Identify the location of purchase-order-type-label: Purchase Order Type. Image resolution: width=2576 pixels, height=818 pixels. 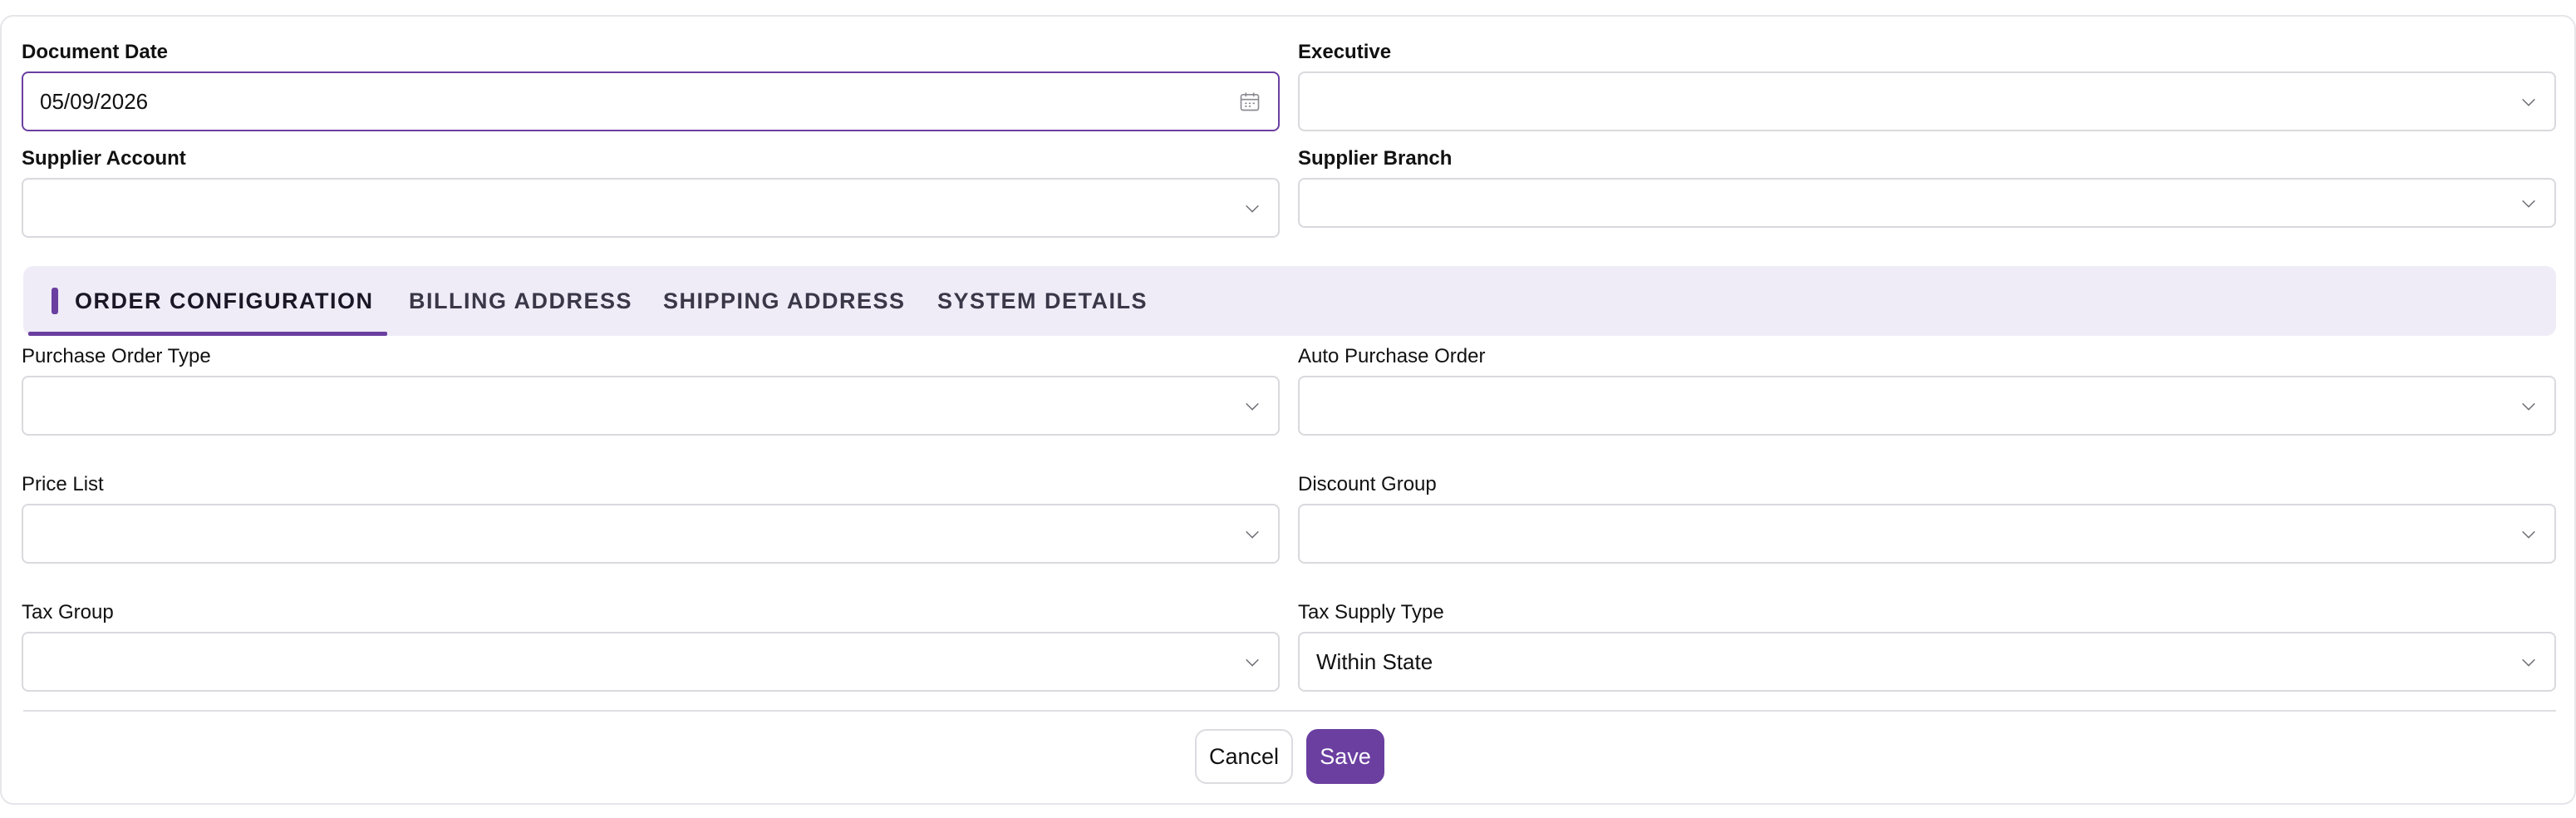
(116, 356).